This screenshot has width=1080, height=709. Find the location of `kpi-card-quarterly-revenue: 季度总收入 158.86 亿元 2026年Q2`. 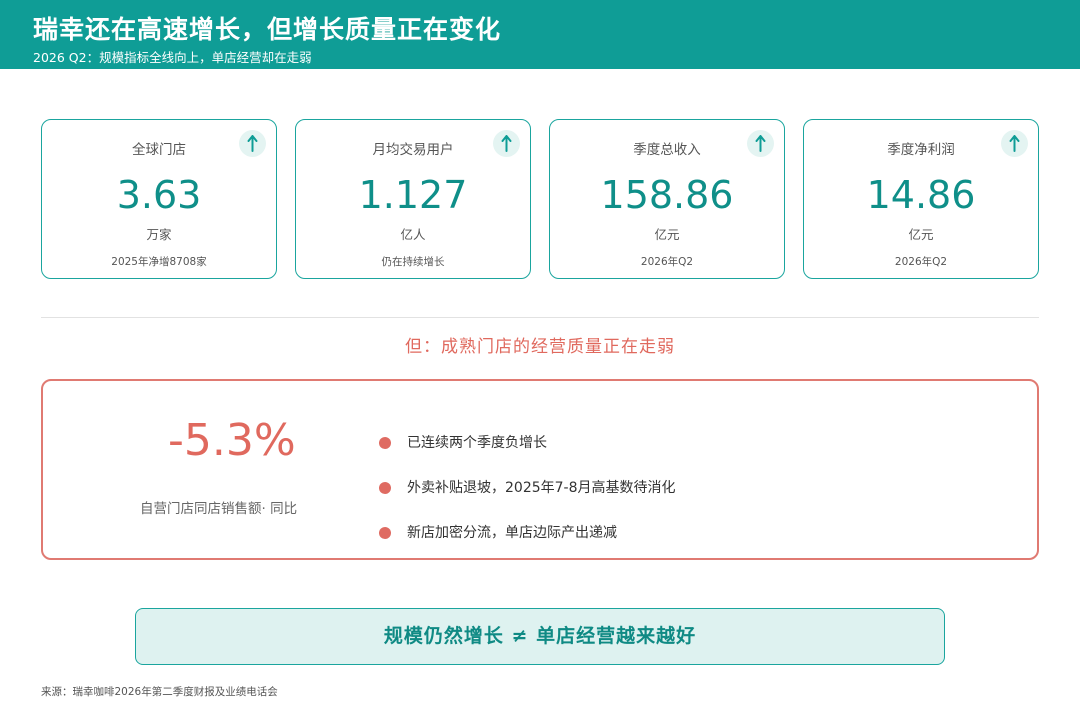

kpi-card-quarterly-revenue: 季度总收入 158.86 亿元 2026年Q2 is located at coordinates (667, 199).